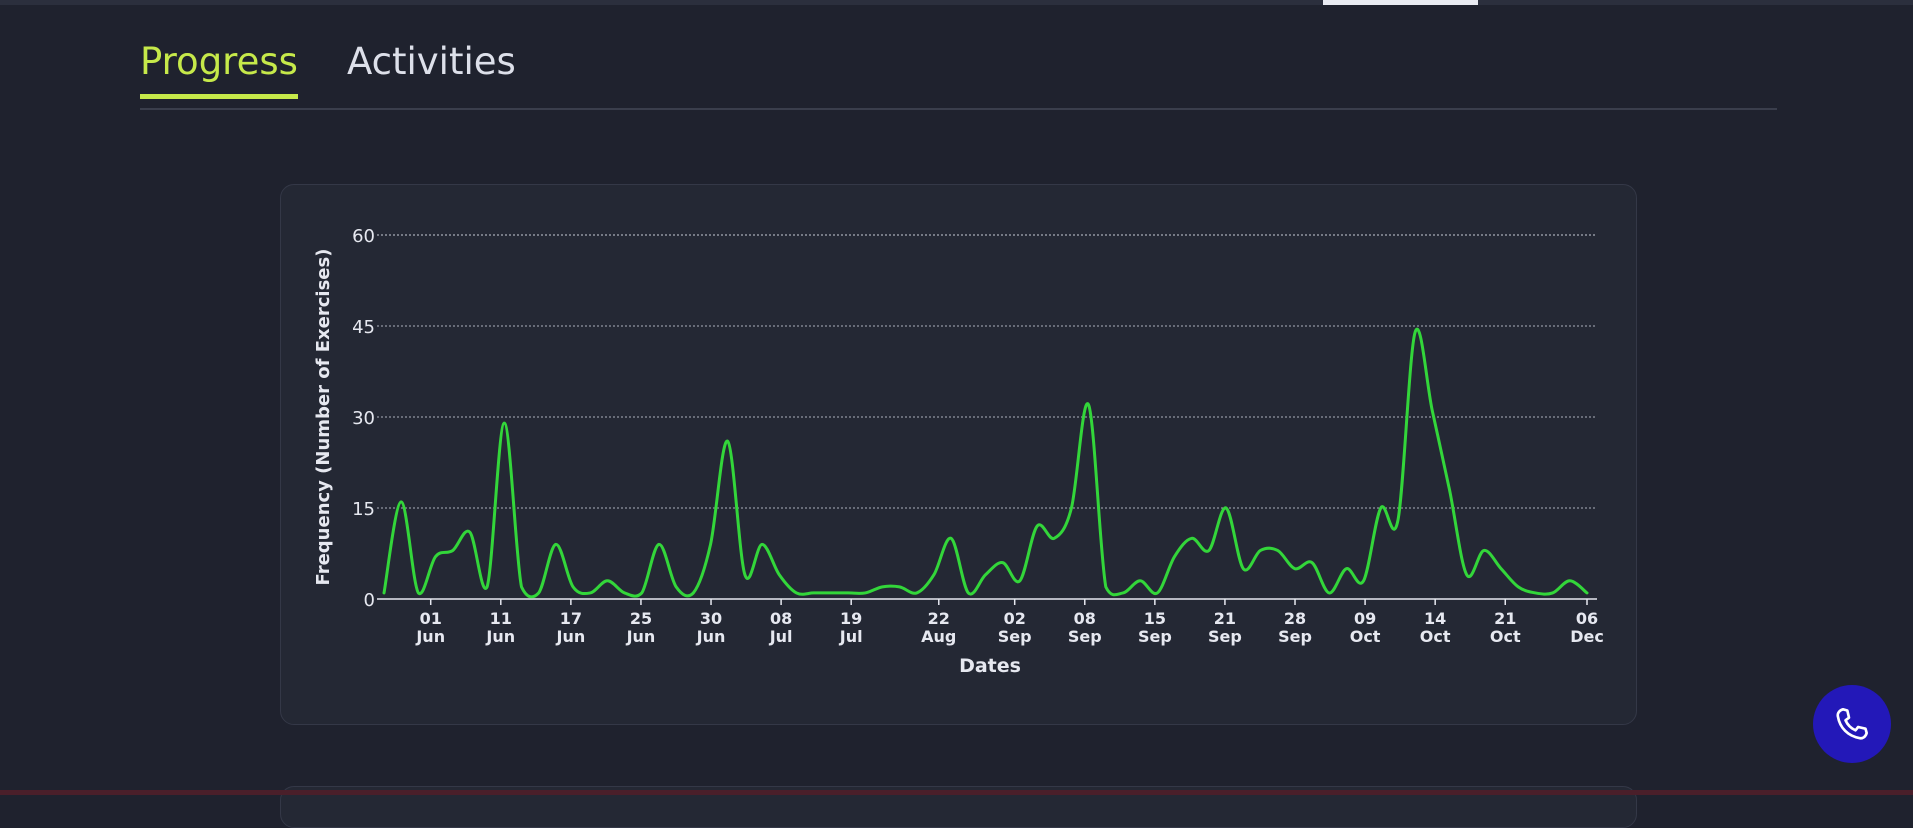 The height and width of the screenshot is (828, 1913). I want to click on tab-progress: Progress, so click(219, 70).